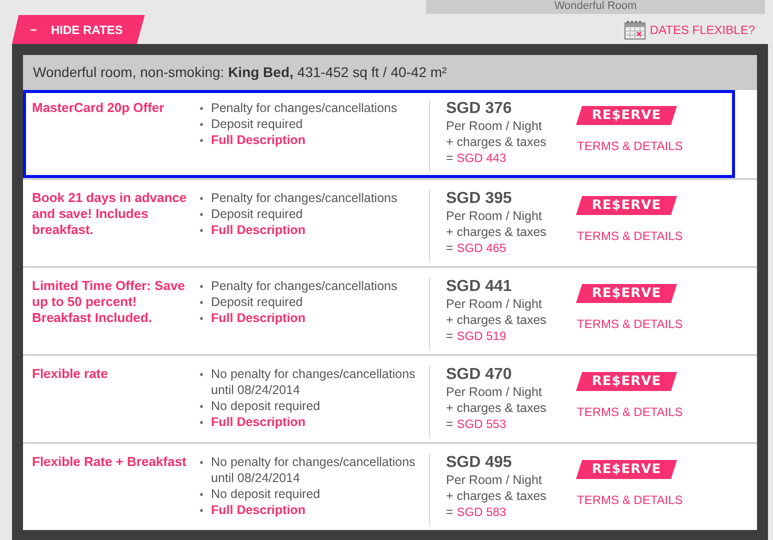 Image resolution: width=773 pixels, height=540 pixels. I want to click on nightly-price: SGD 470, so click(479, 375).